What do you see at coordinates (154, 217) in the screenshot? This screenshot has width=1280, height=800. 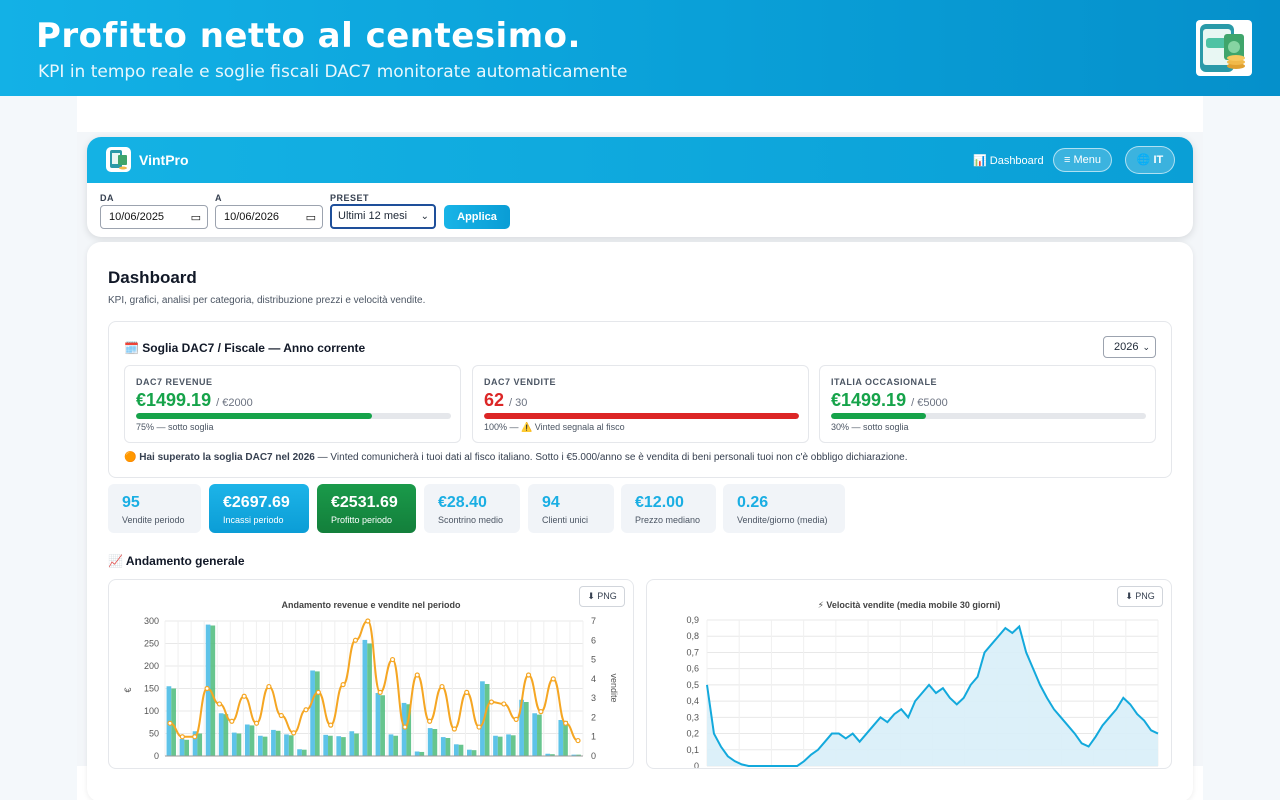 I see `from-date-input: 10/06/2025 ▭` at bounding box center [154, 217].